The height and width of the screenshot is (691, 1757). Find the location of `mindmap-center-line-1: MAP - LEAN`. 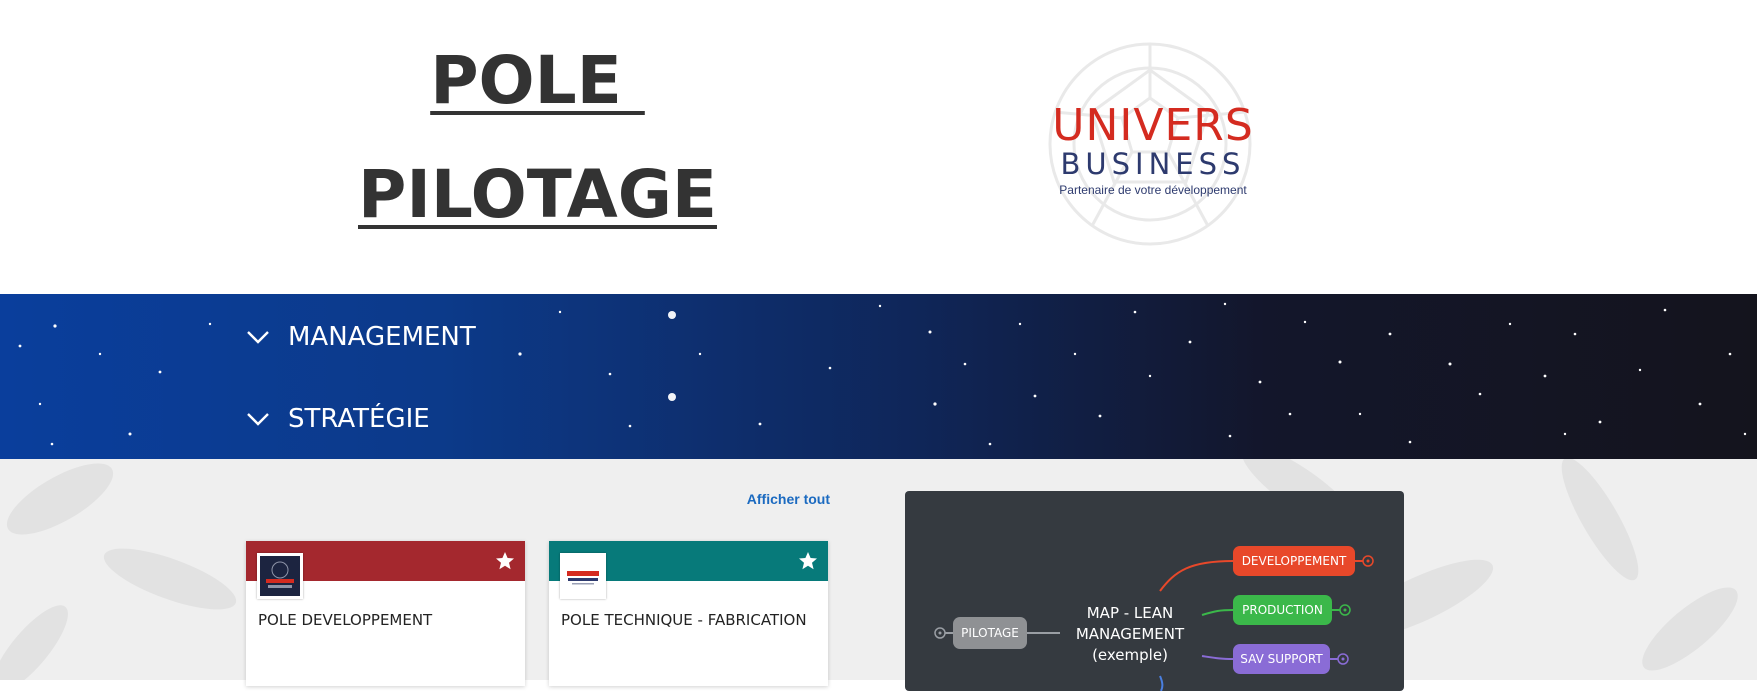

mindmap-center-line-1: MAP - LEAN is located at coordinates (1130, 613).